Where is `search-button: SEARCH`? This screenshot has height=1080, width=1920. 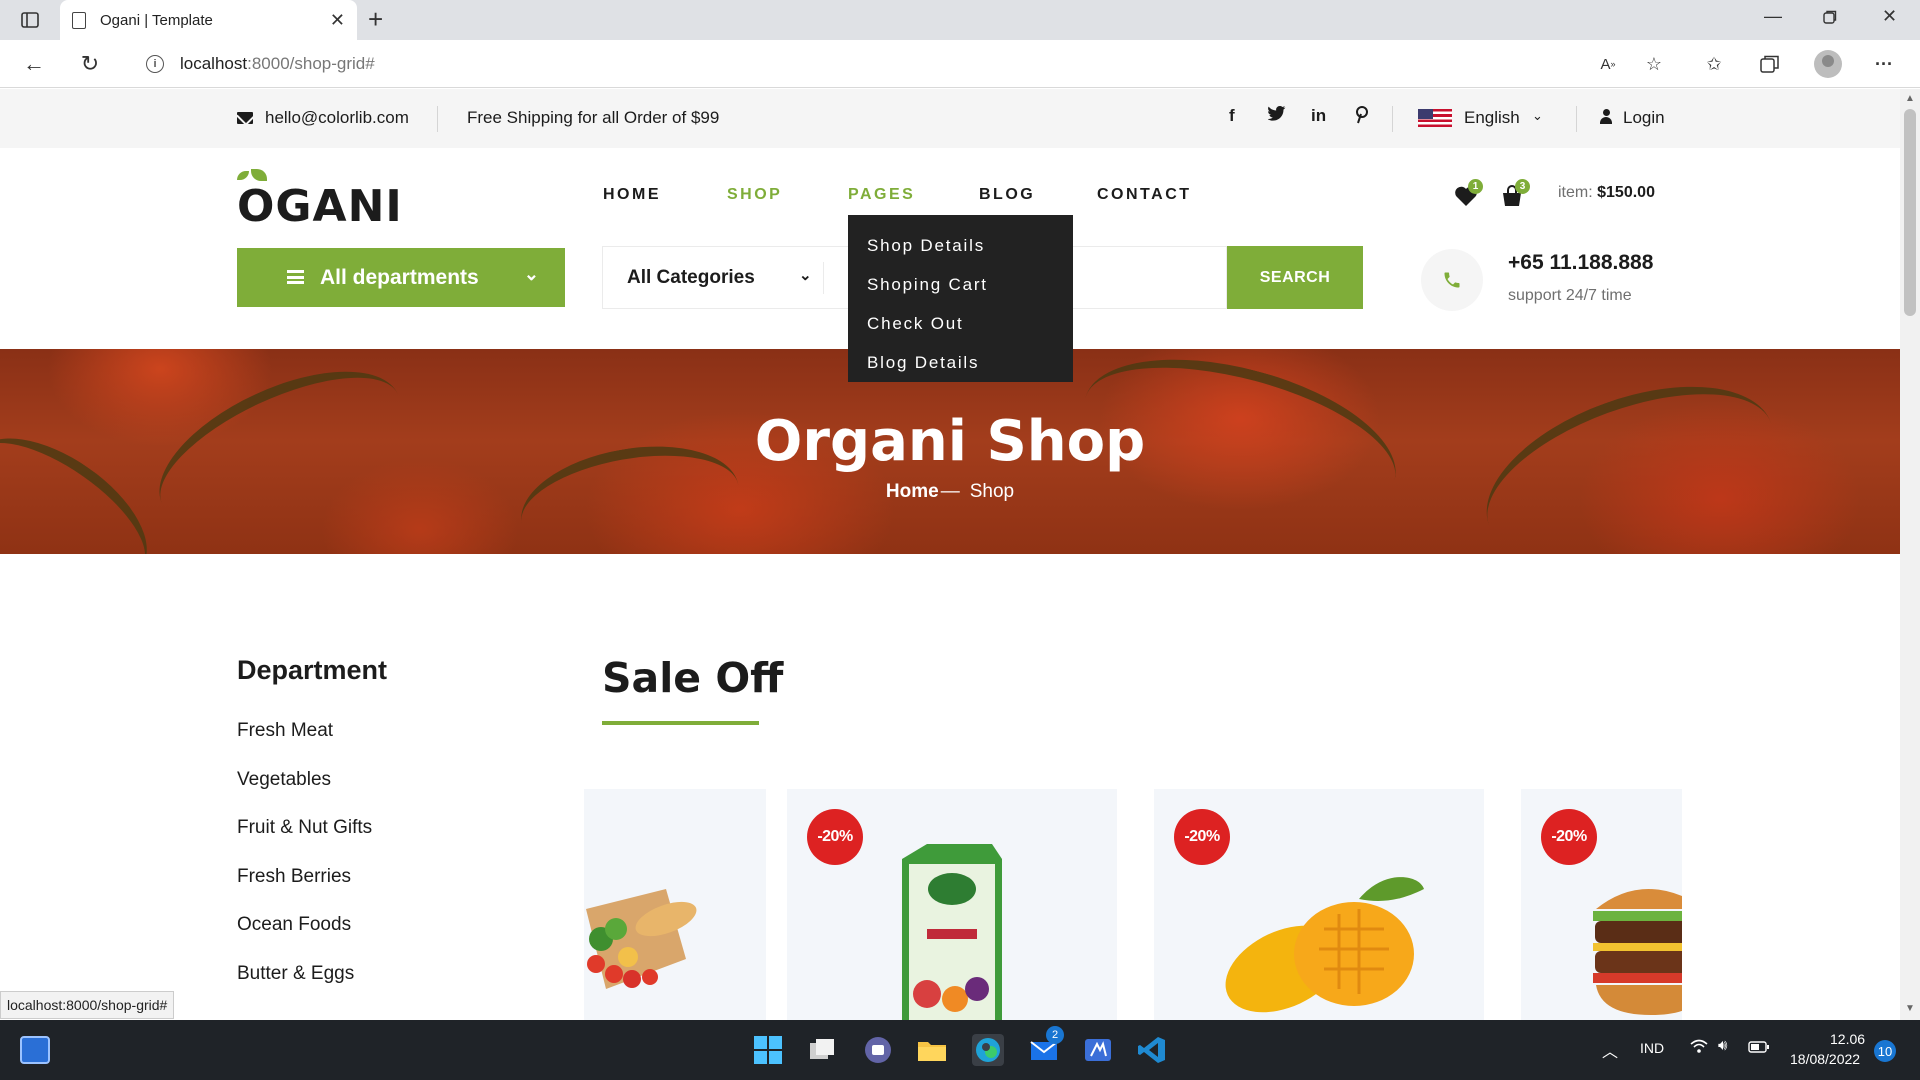
search-button: SEARCH is located at coordinates (1295, 277).